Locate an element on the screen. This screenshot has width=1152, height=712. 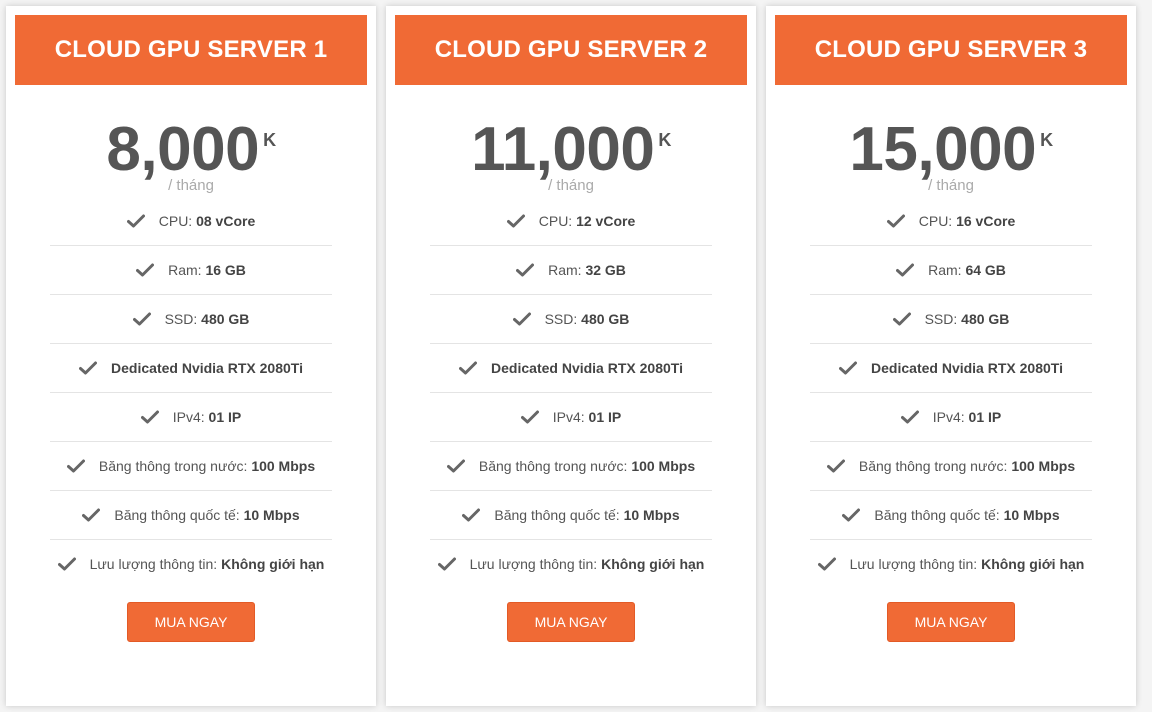
feature-value: Dedicated Nvidia RTX 2080Ti is located at coordinates (207, 368).